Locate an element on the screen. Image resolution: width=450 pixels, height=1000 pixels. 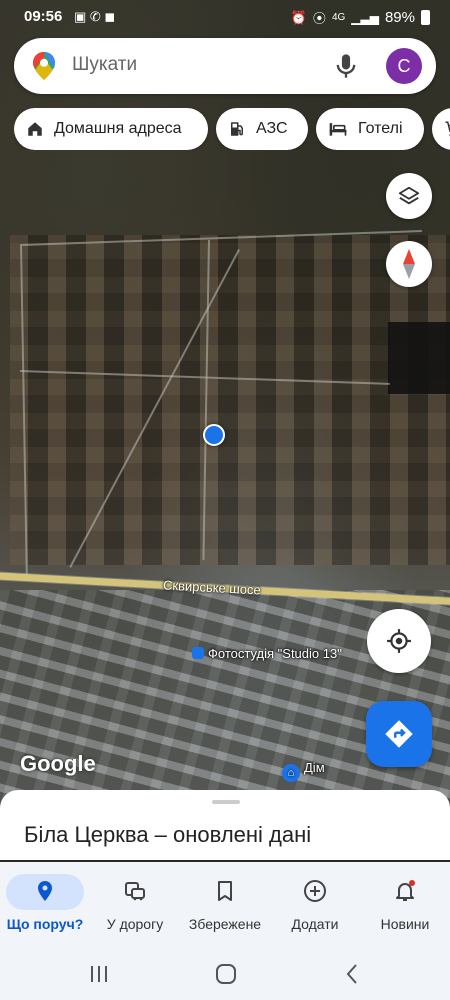
hotel-icon is located at coordinates (338, 129).